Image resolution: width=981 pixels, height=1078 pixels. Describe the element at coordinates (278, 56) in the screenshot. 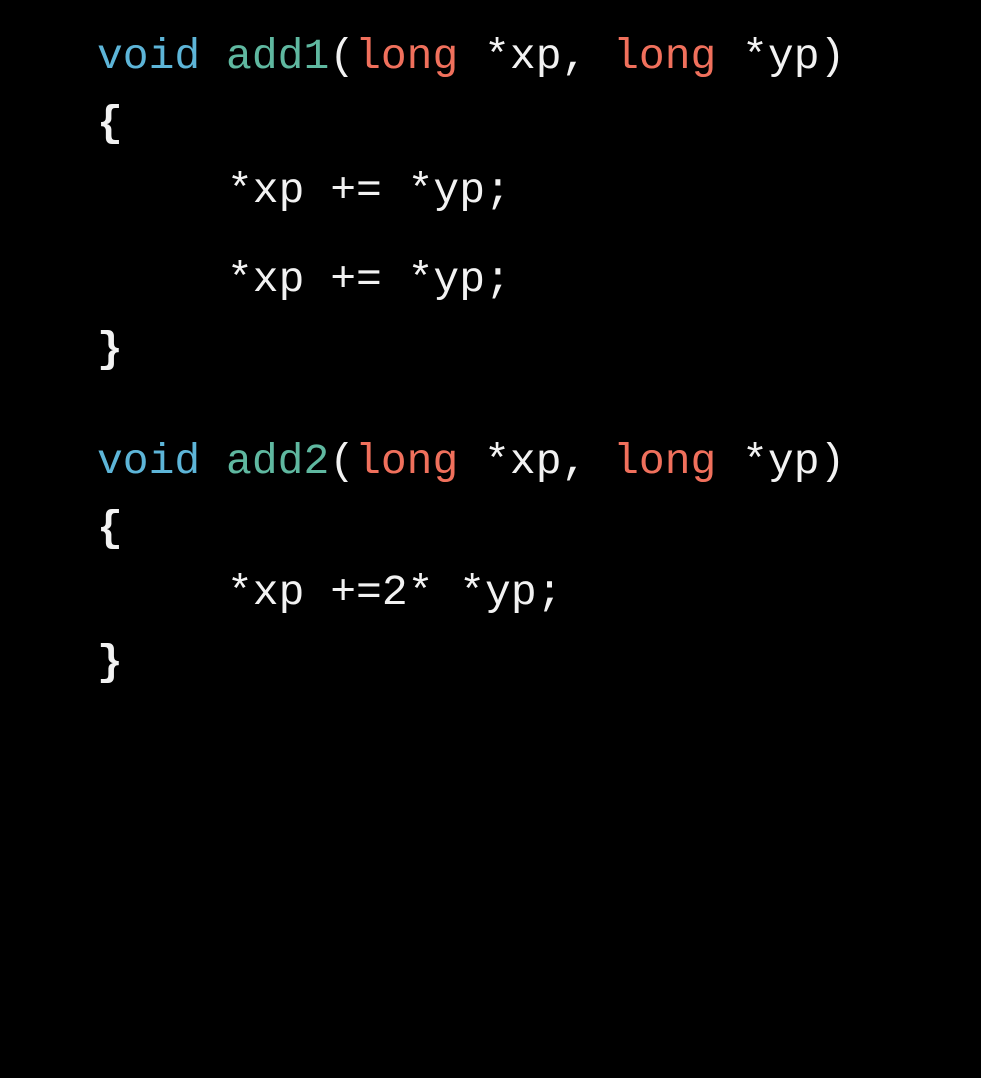

I see `function-name: add1` at that location.